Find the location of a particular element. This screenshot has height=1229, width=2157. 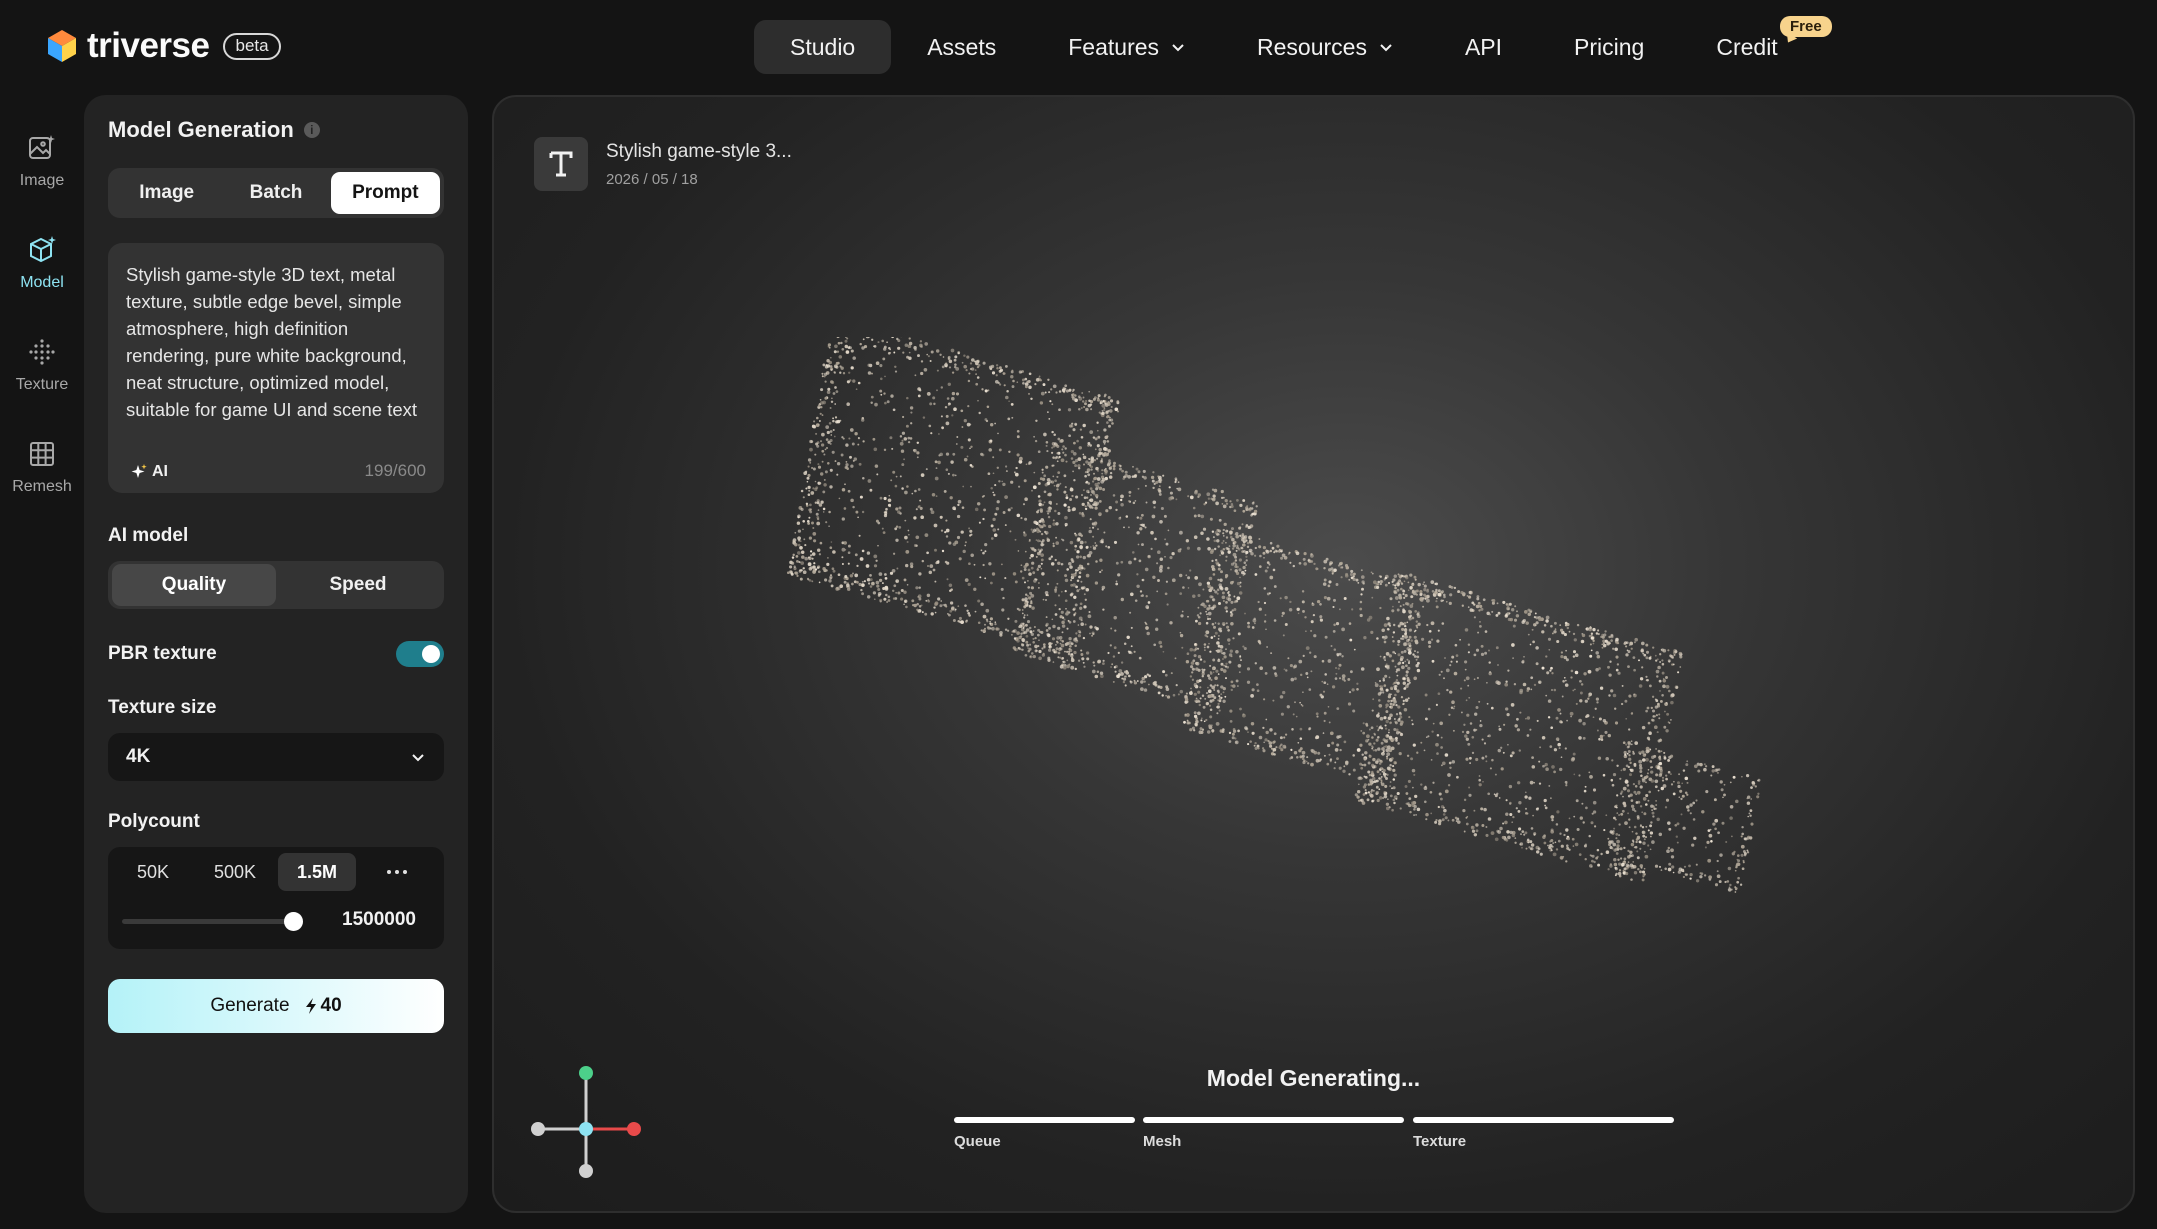

grid-icon is located at coordinates (42, 454).